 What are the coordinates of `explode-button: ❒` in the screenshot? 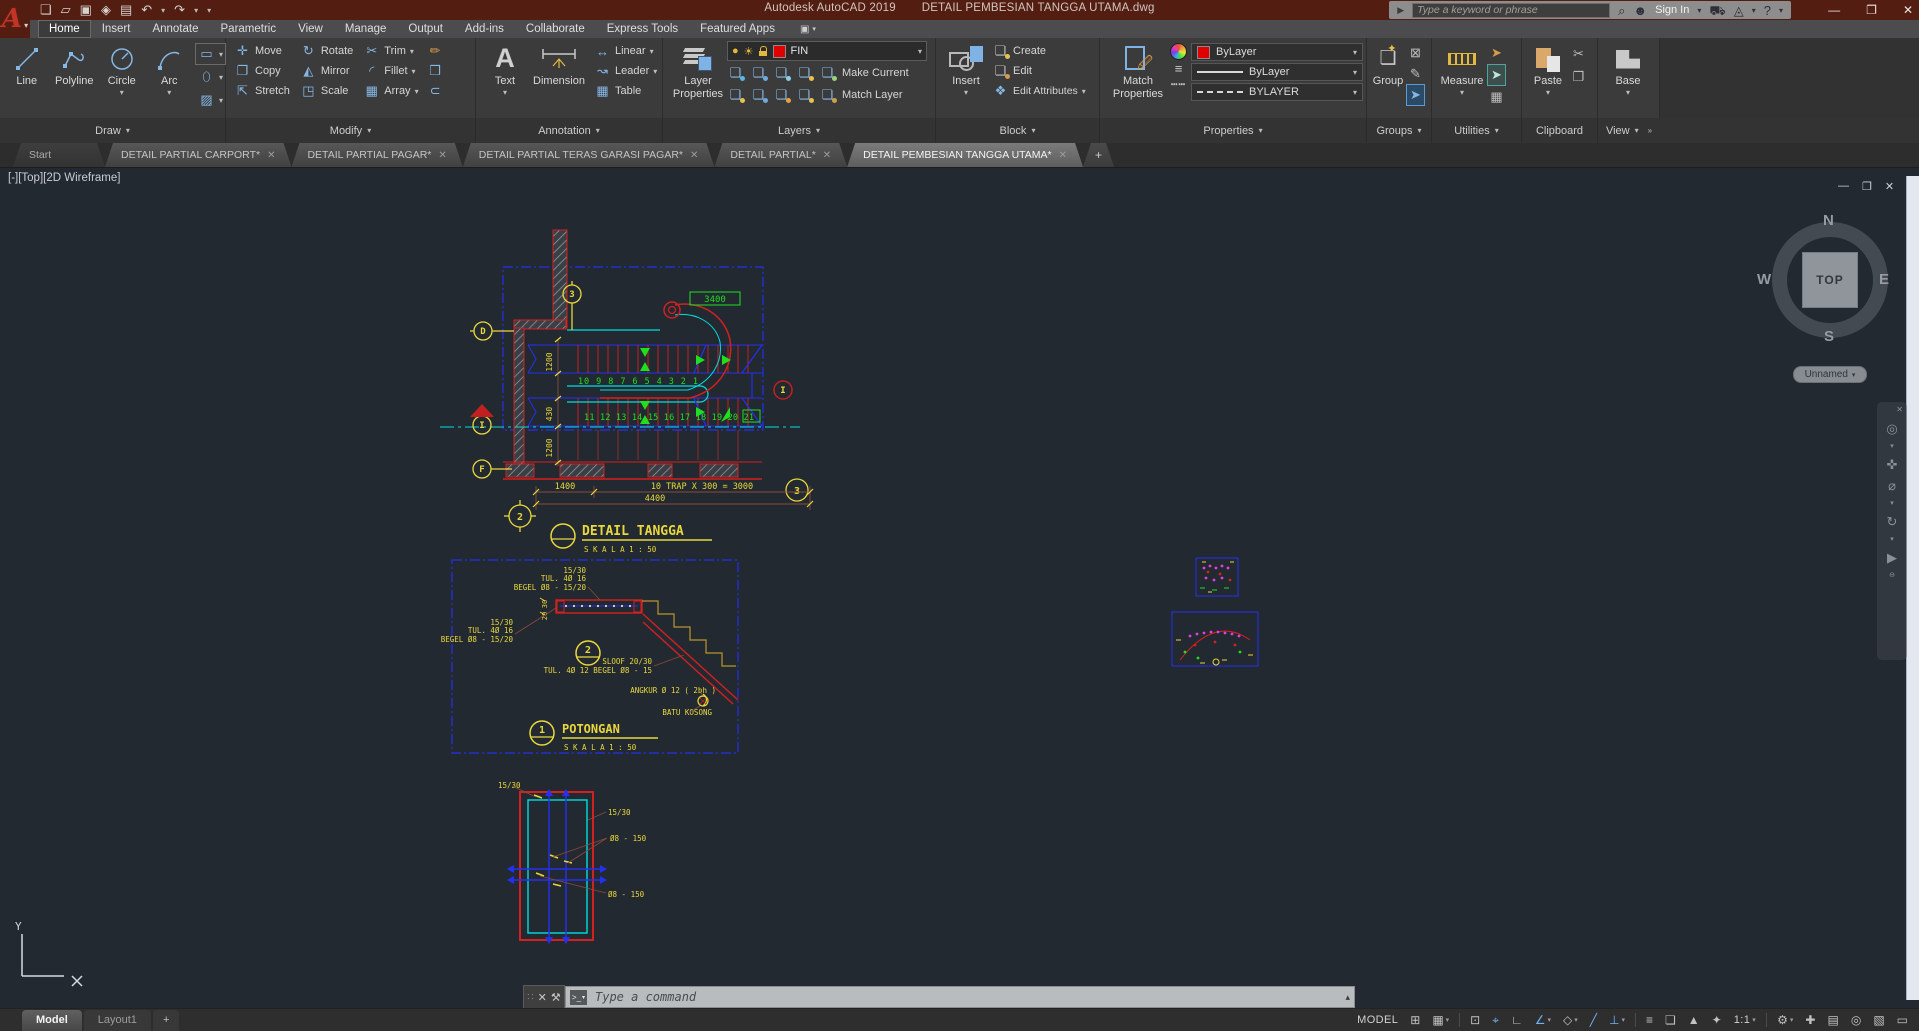 It's located at (435, 71).